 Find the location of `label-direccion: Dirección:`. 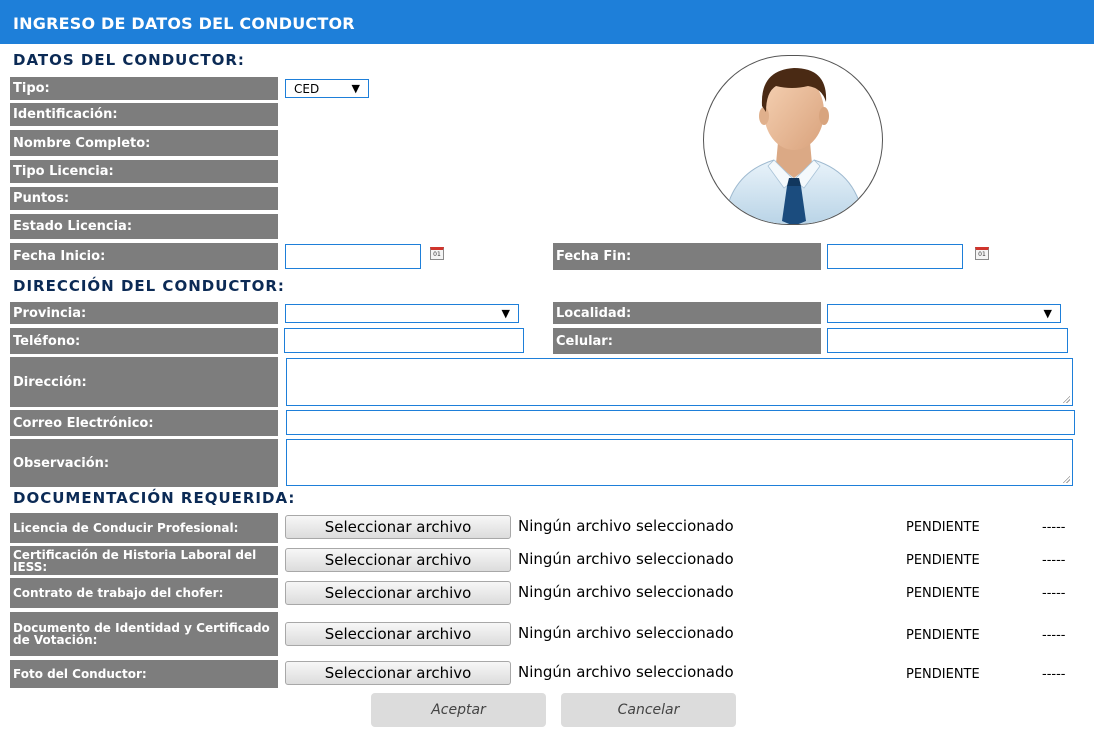

label-direccion: Dirección: is located at coordinates (144, 382).